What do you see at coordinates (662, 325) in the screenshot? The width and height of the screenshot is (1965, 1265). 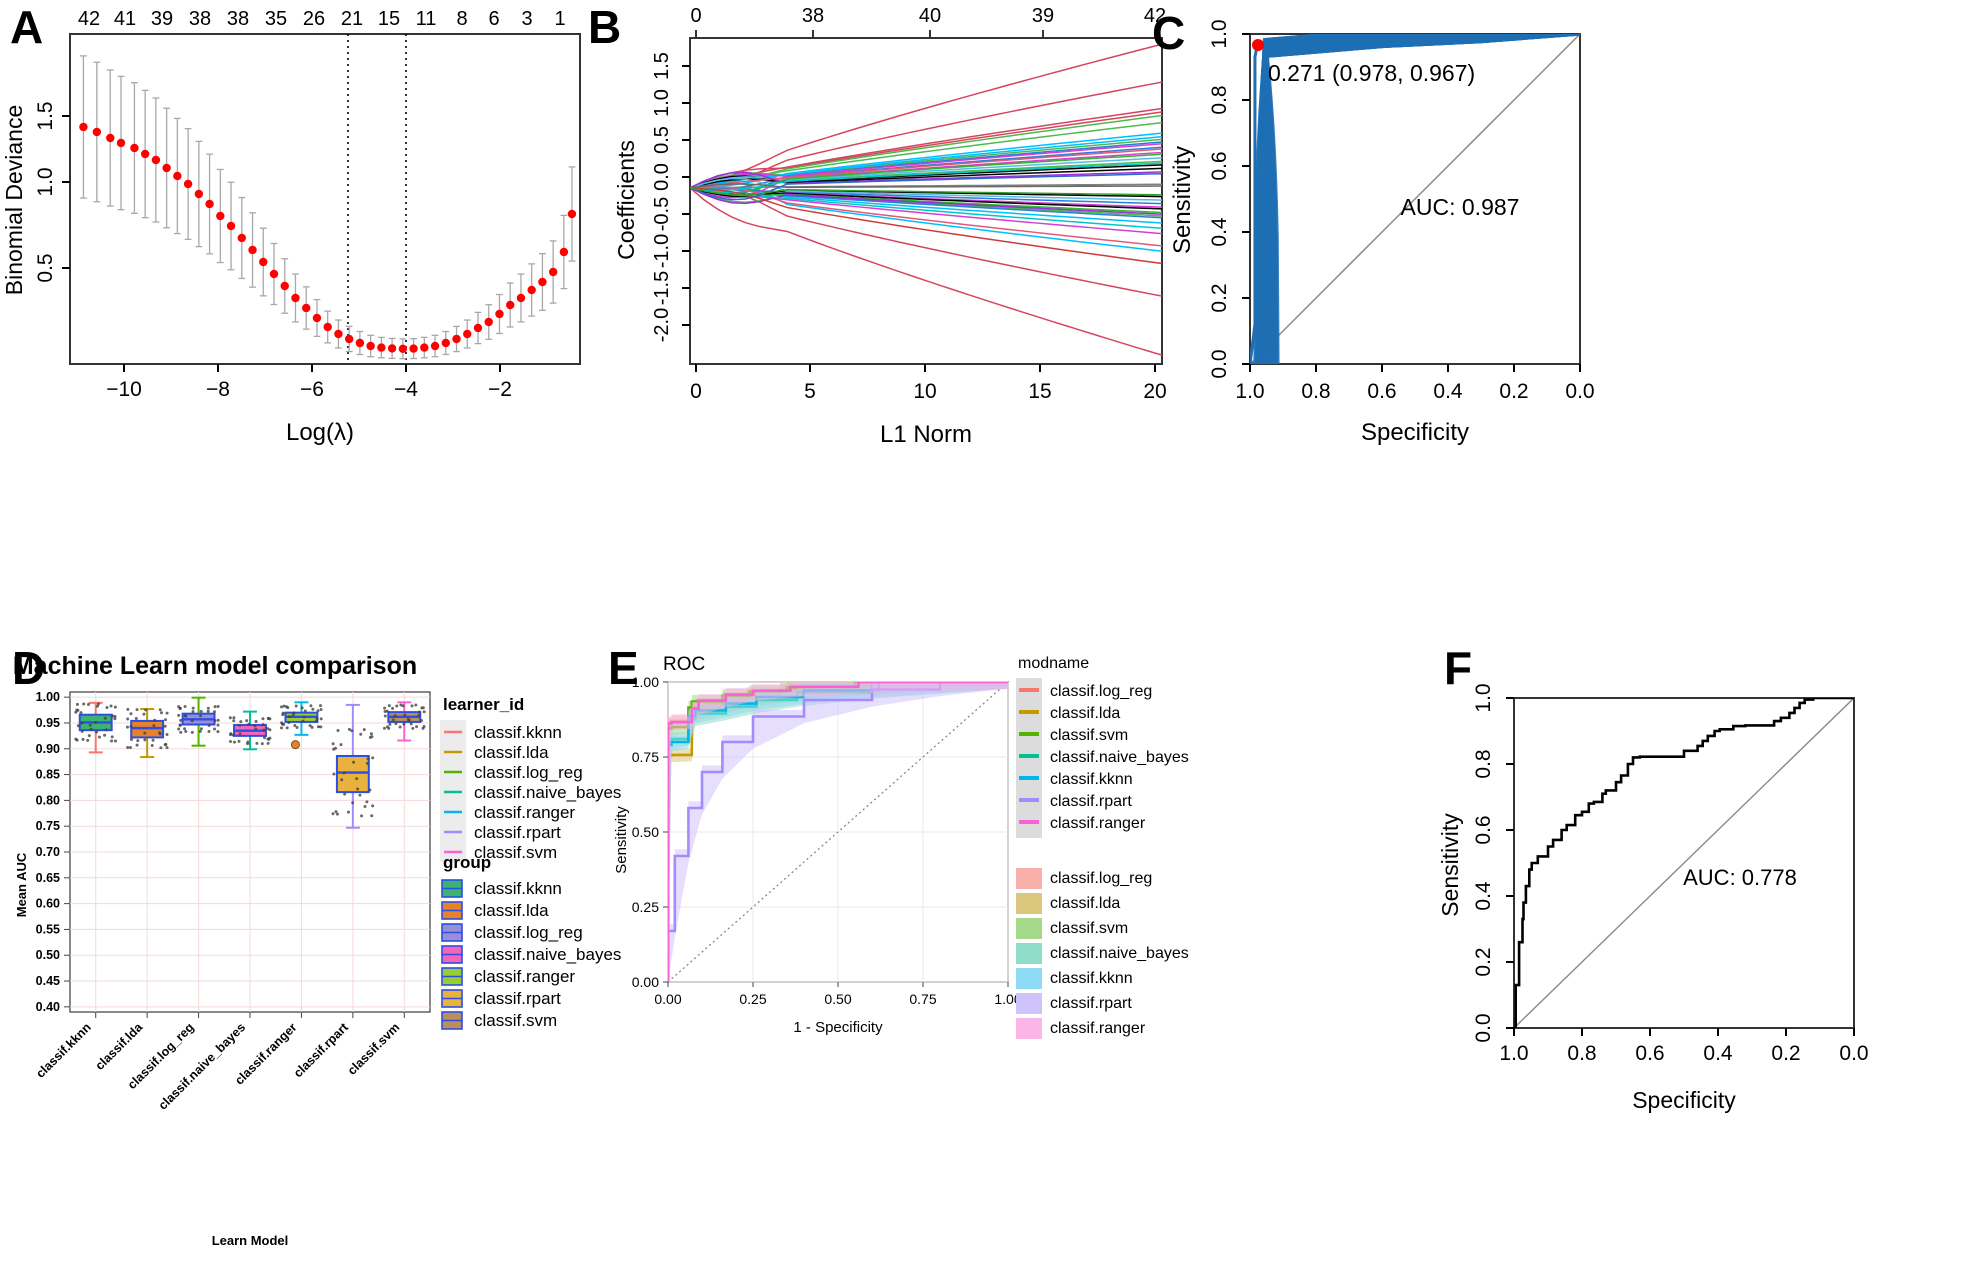 I see `y-tick: -2.0` at bounding box center [662, 325].